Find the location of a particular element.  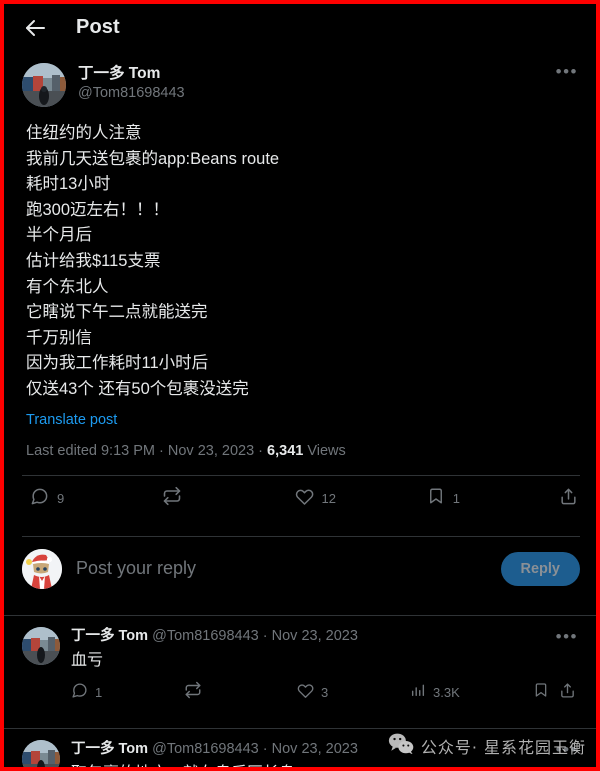

reply-input: Post your reply is located at coordinates (281, 568).